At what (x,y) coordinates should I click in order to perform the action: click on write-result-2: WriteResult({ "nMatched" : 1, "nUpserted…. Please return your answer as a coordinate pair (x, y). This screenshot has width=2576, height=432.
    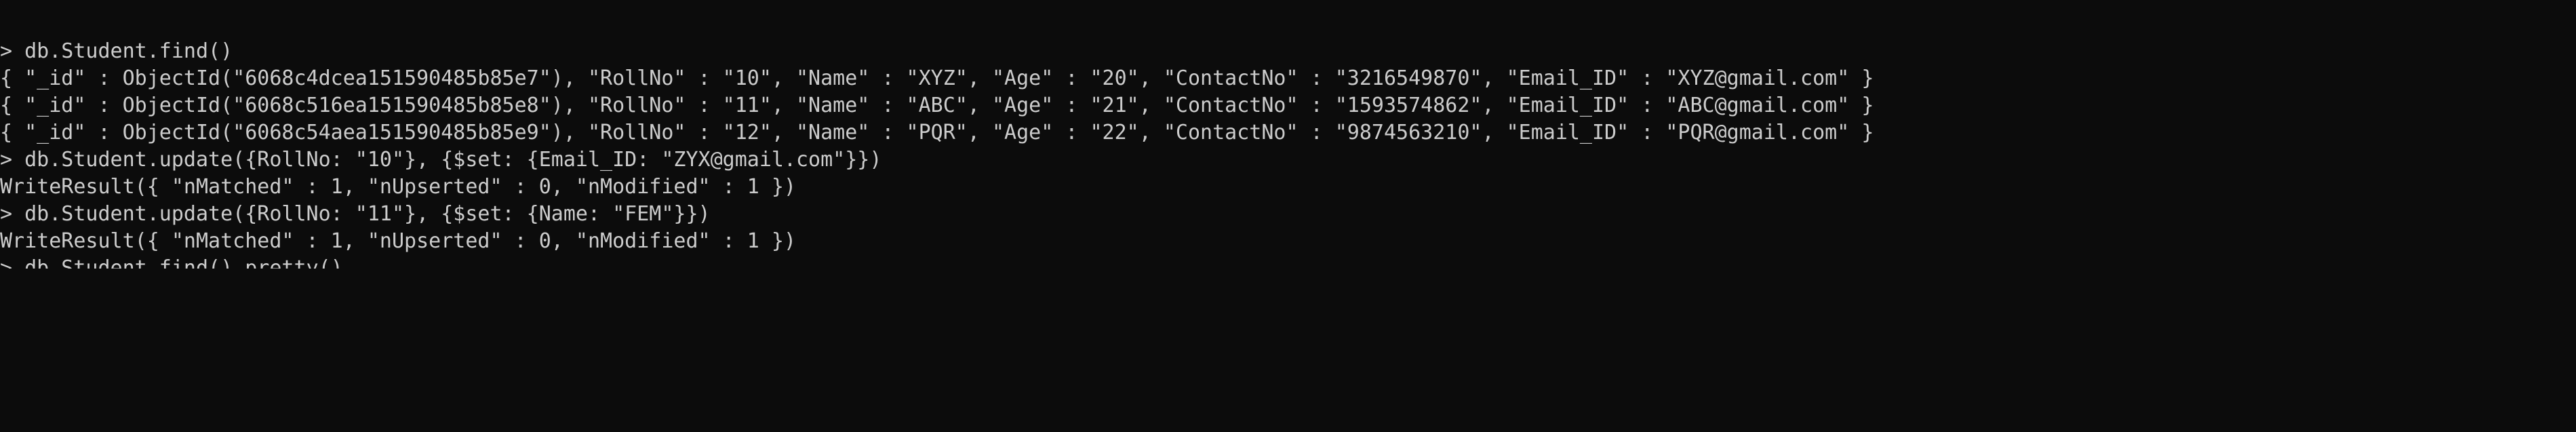
    Looking at the image, I should click on (398, 241).